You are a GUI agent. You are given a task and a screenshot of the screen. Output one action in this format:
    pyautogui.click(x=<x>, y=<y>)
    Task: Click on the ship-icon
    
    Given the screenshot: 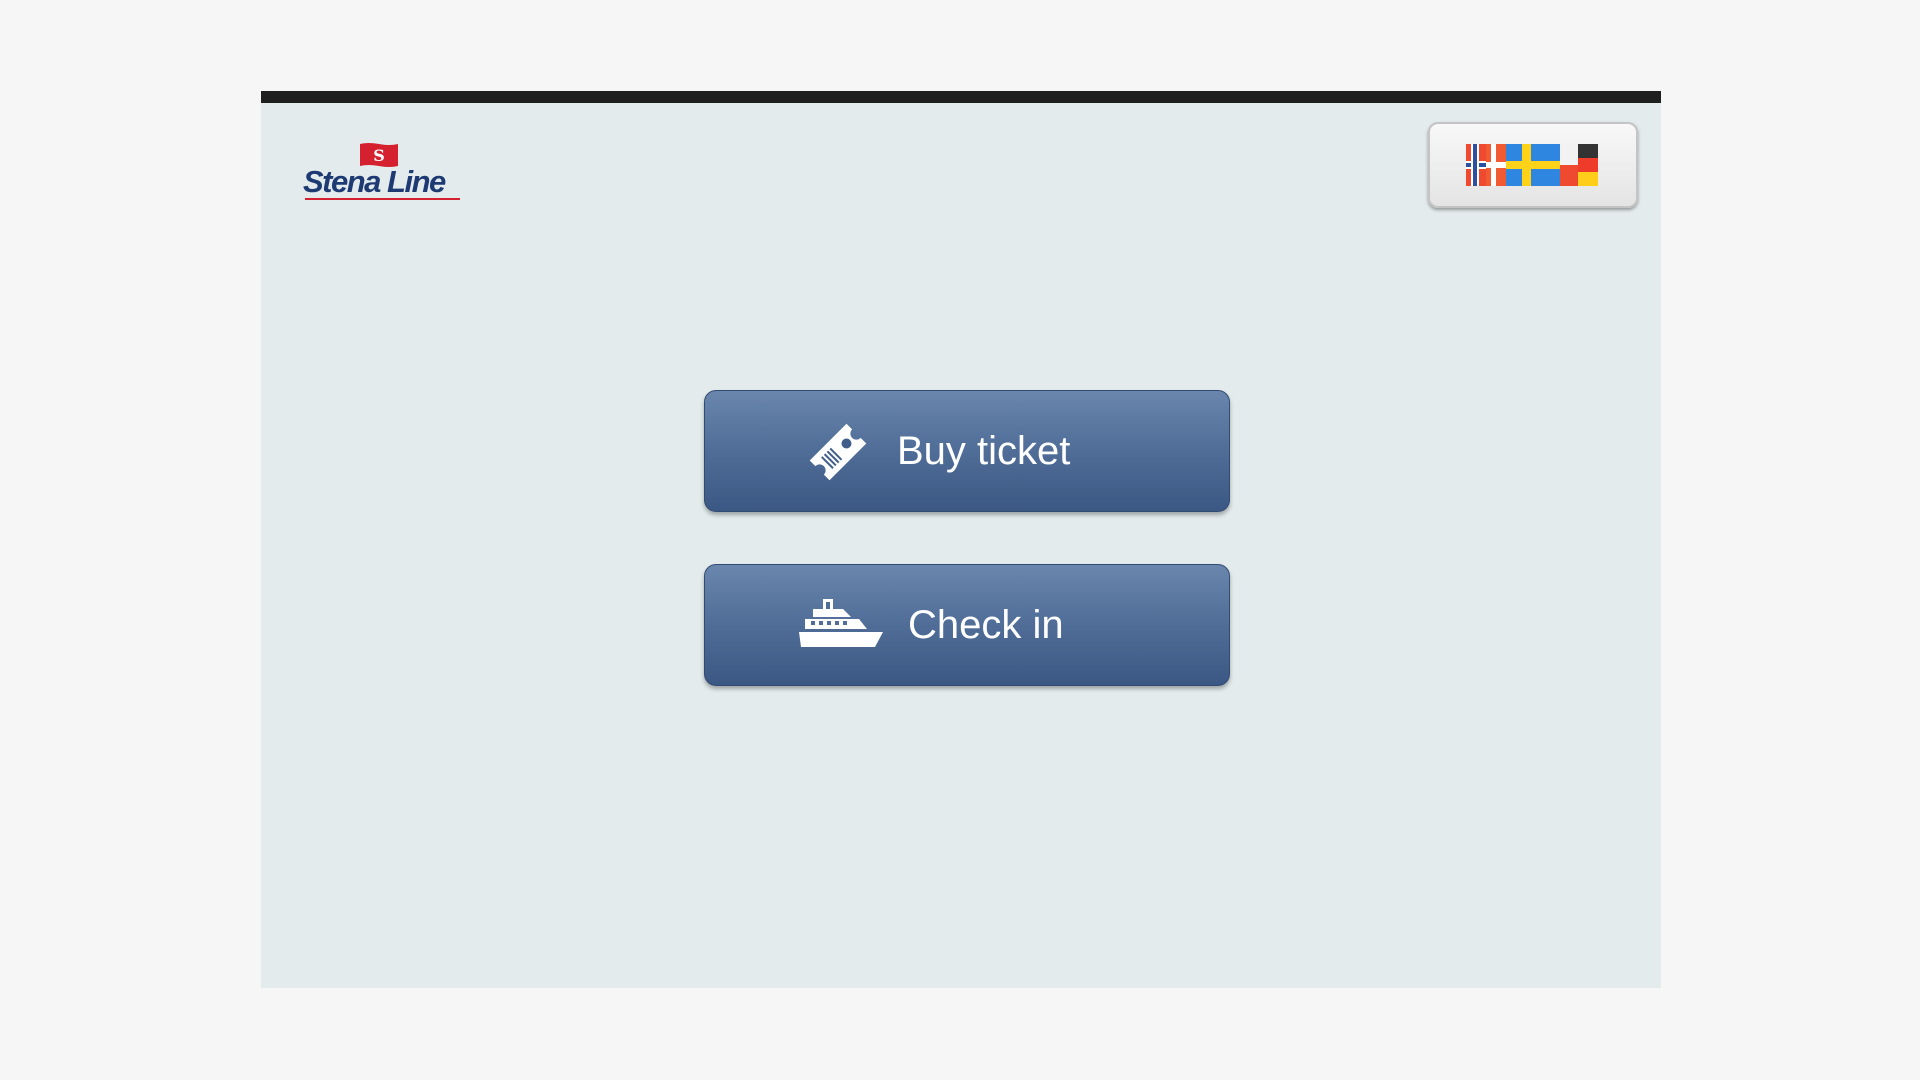 What is the action you would take?
    pyautogui.click(x=841, y=623)
    